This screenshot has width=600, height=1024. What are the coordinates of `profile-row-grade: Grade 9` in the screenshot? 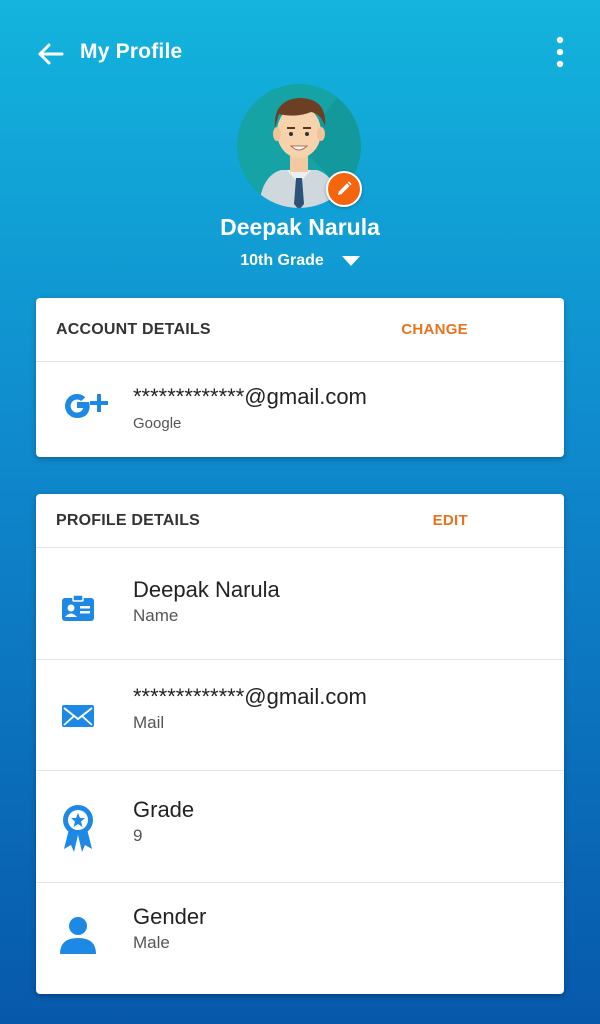 It's located at (300, 827).